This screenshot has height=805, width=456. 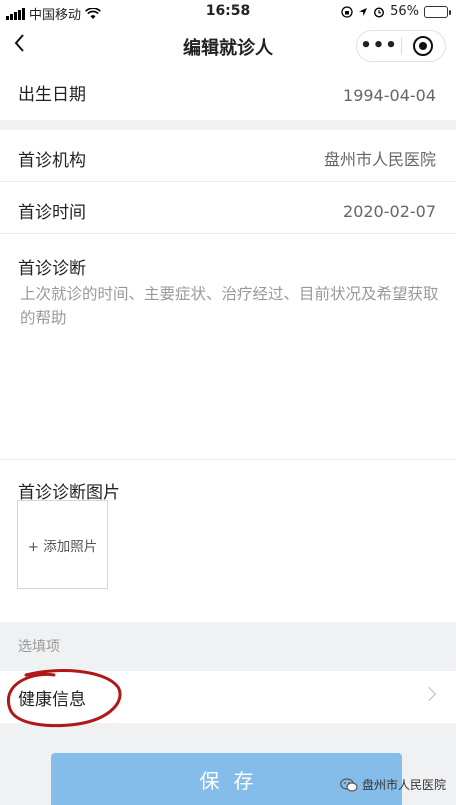 I want to click on add-photo-label: + 添加照片, so click(x=62, y=546).